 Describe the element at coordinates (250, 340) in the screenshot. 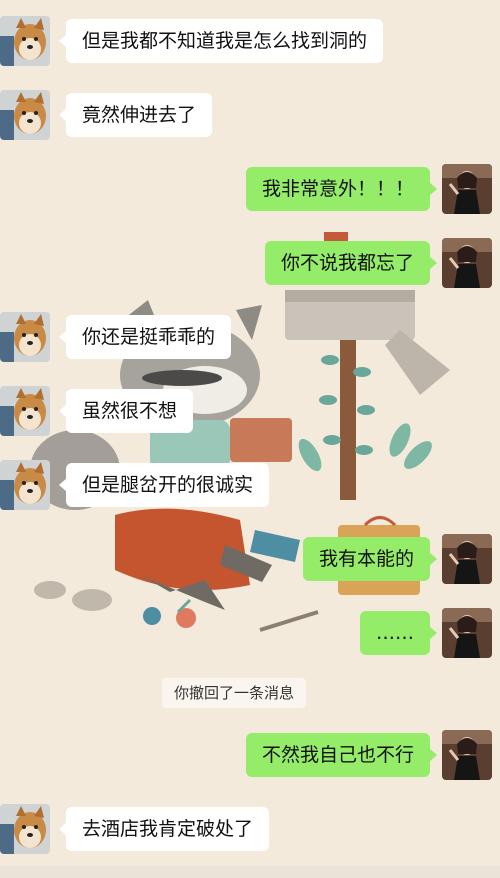

I see `message-row: 你还是挺乖乖的` at that location.